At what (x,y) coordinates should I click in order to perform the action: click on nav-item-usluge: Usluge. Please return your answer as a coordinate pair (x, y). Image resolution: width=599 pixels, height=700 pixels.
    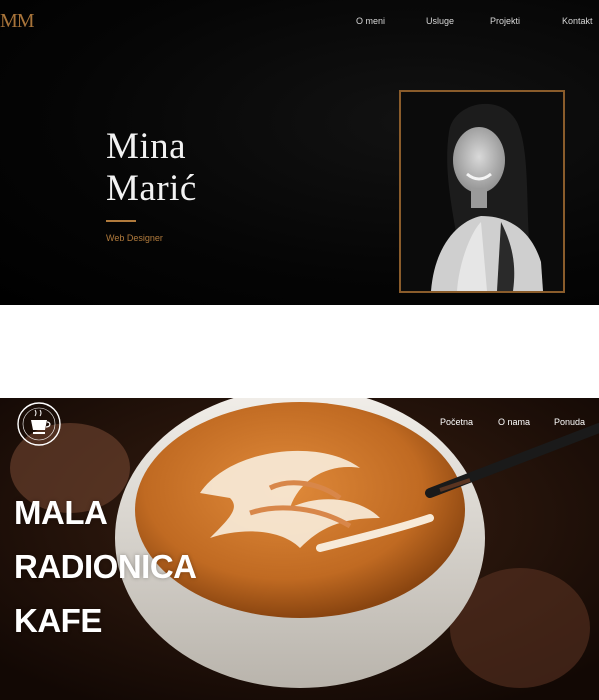
    Looking at the image, I should click on (440, 21).